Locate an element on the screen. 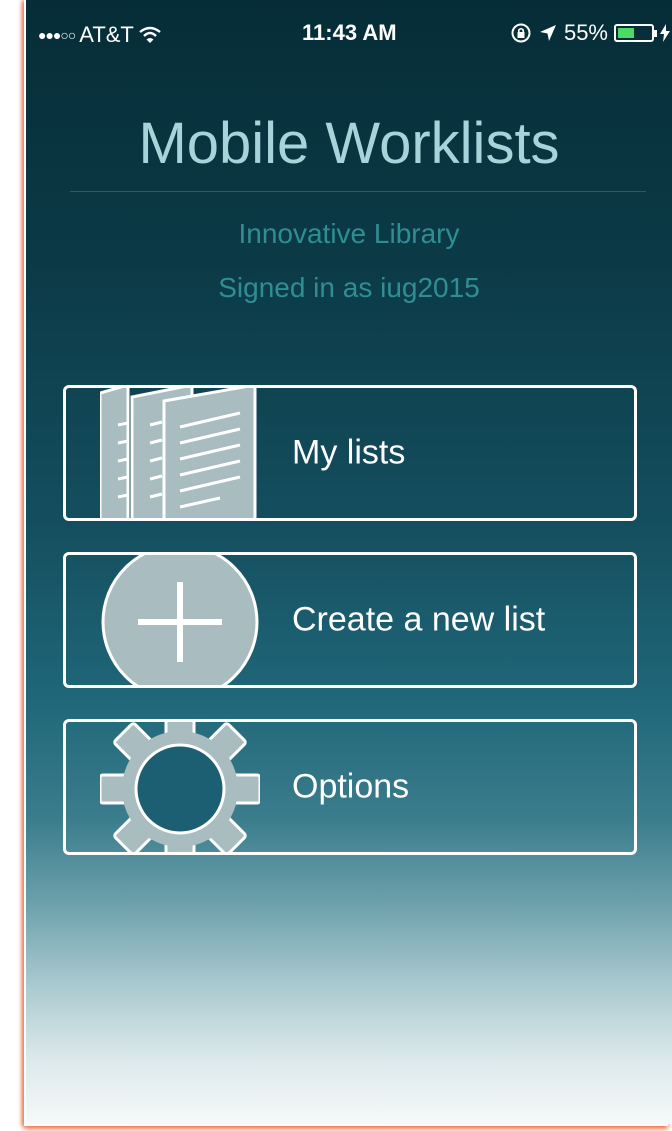  signed-in-status: Signed in as iug2015 is located at coordinates (349, 287).